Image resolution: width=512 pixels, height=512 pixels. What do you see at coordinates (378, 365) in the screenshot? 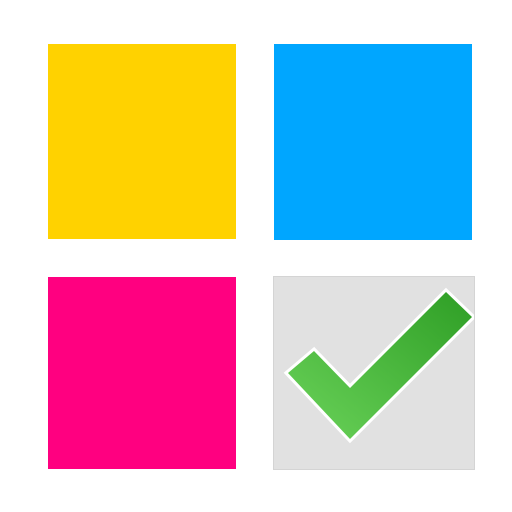
I see `checkmark-icon` at bounding box center [378, 365].